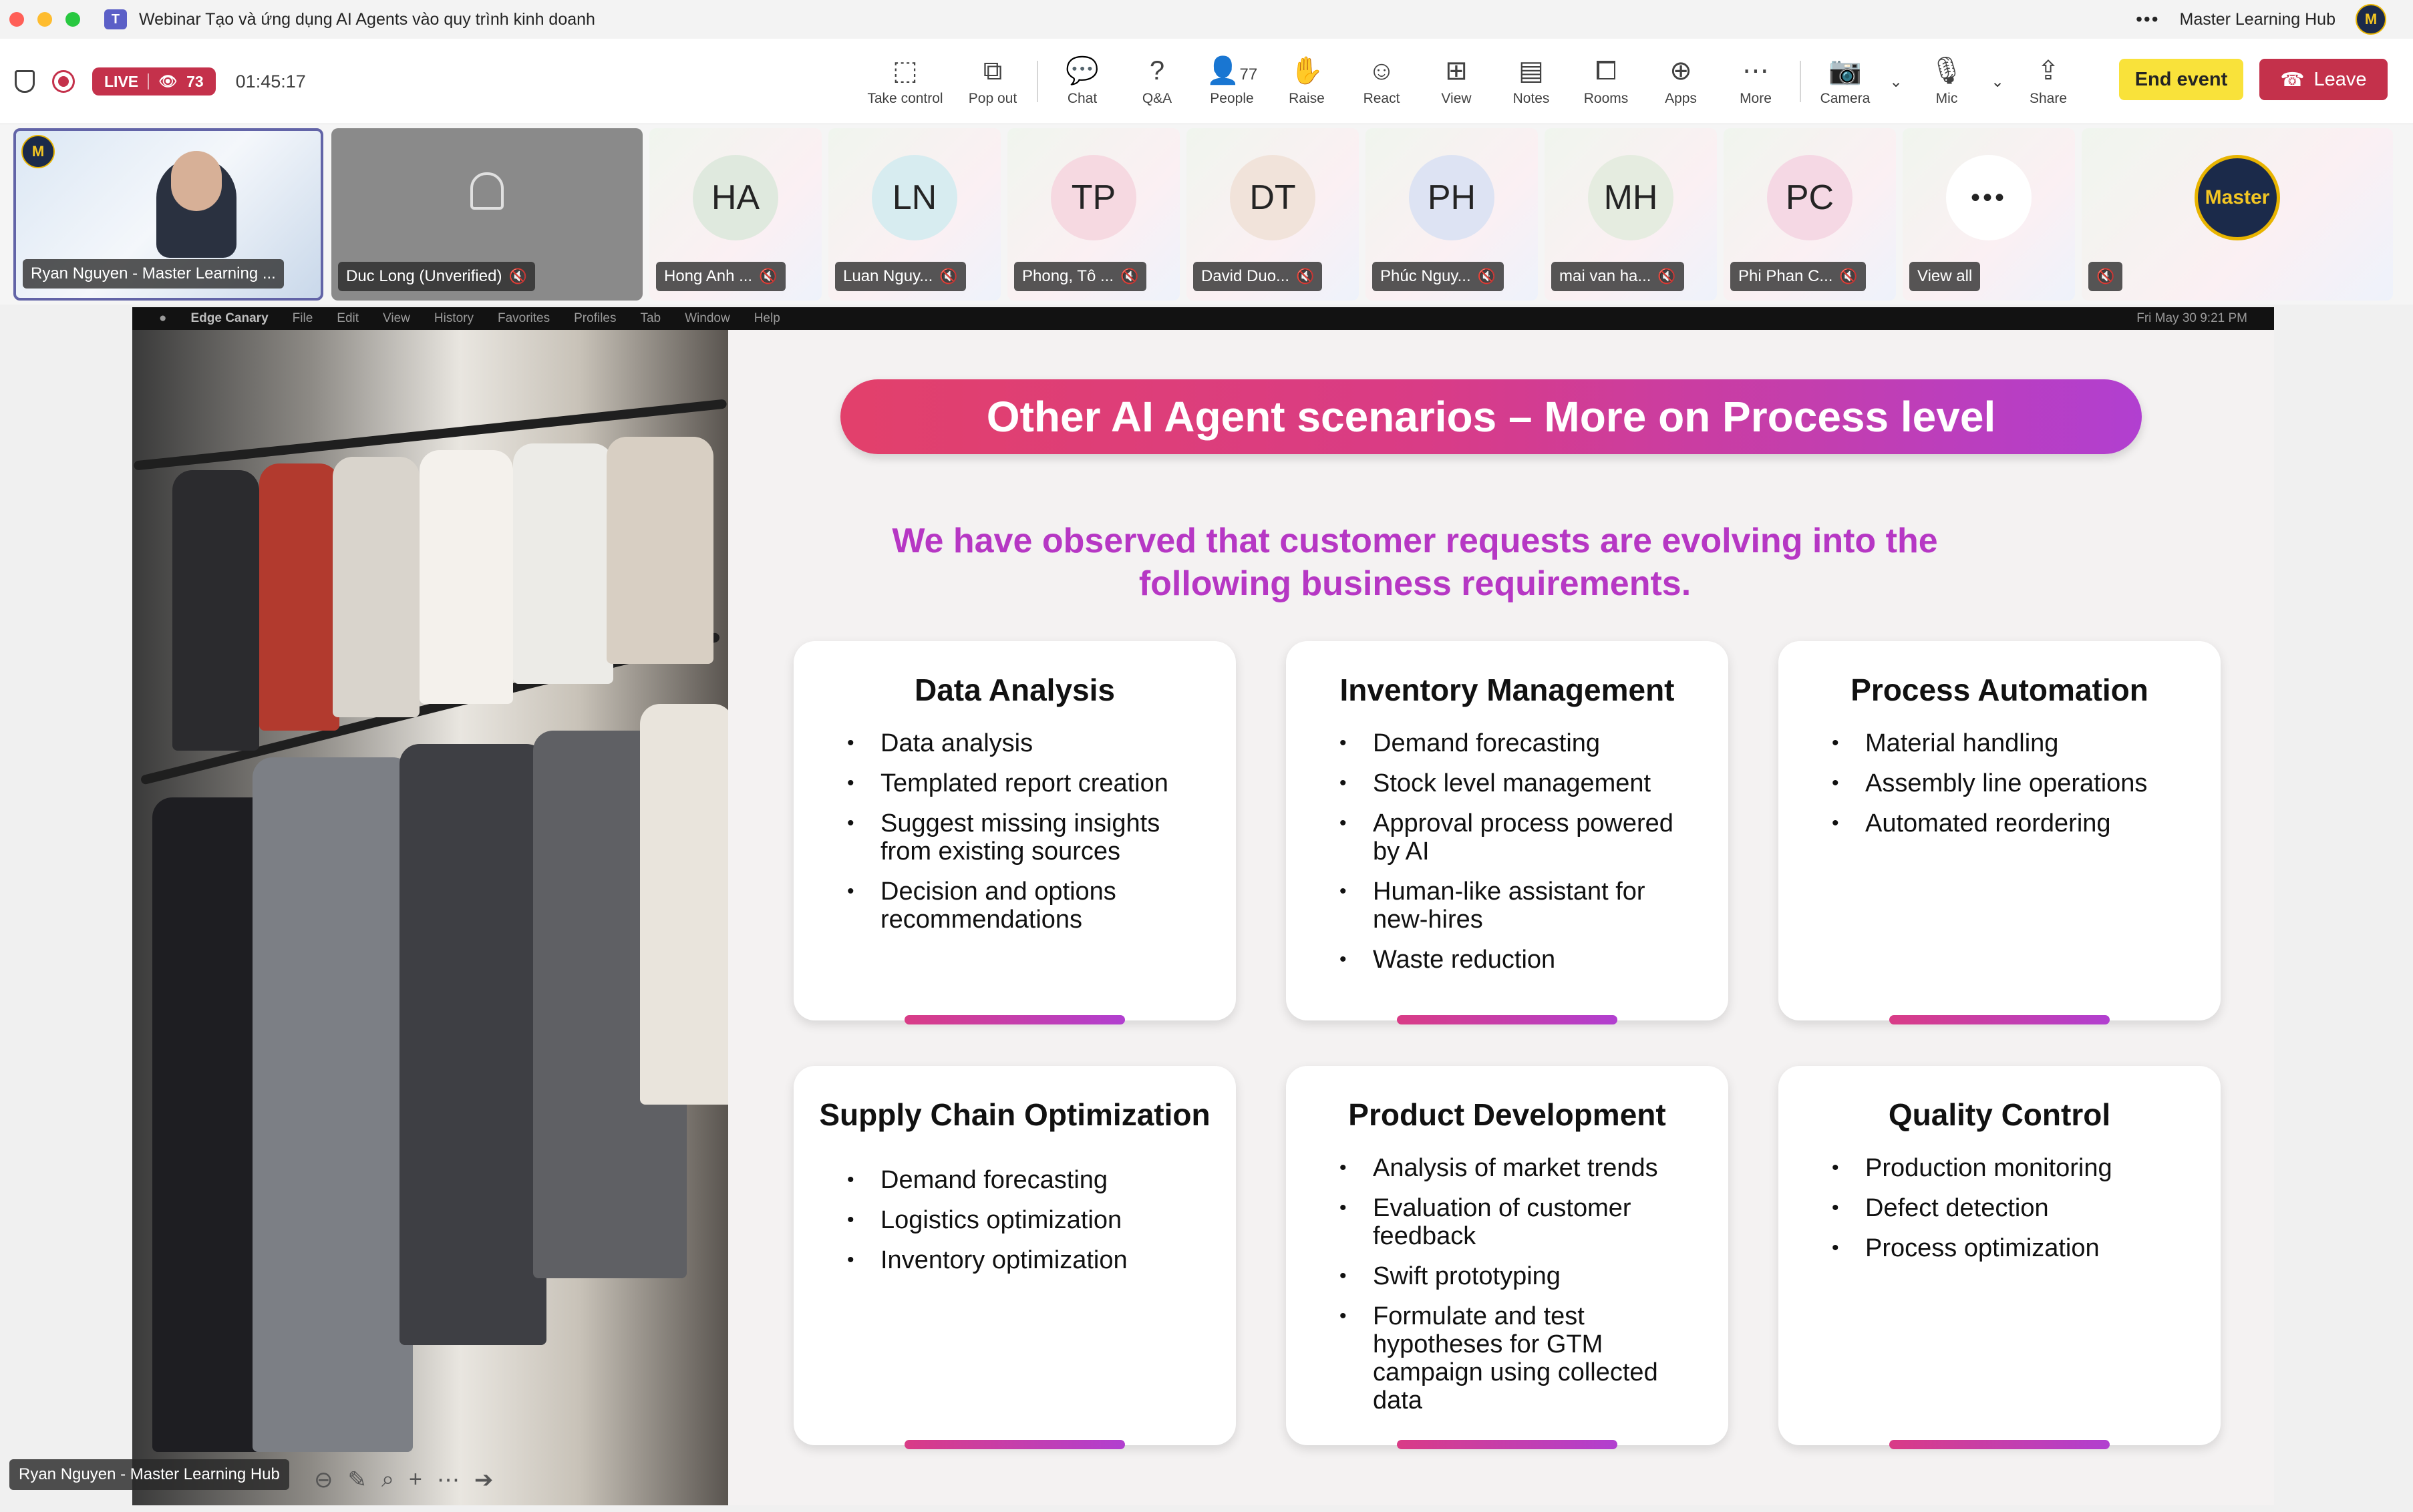 The width and height of the screenshot is (2413, 1512). Describe the element at coordinates (1507, 690) in the screenshot. I see `card-title: Inventory Management` at that location.